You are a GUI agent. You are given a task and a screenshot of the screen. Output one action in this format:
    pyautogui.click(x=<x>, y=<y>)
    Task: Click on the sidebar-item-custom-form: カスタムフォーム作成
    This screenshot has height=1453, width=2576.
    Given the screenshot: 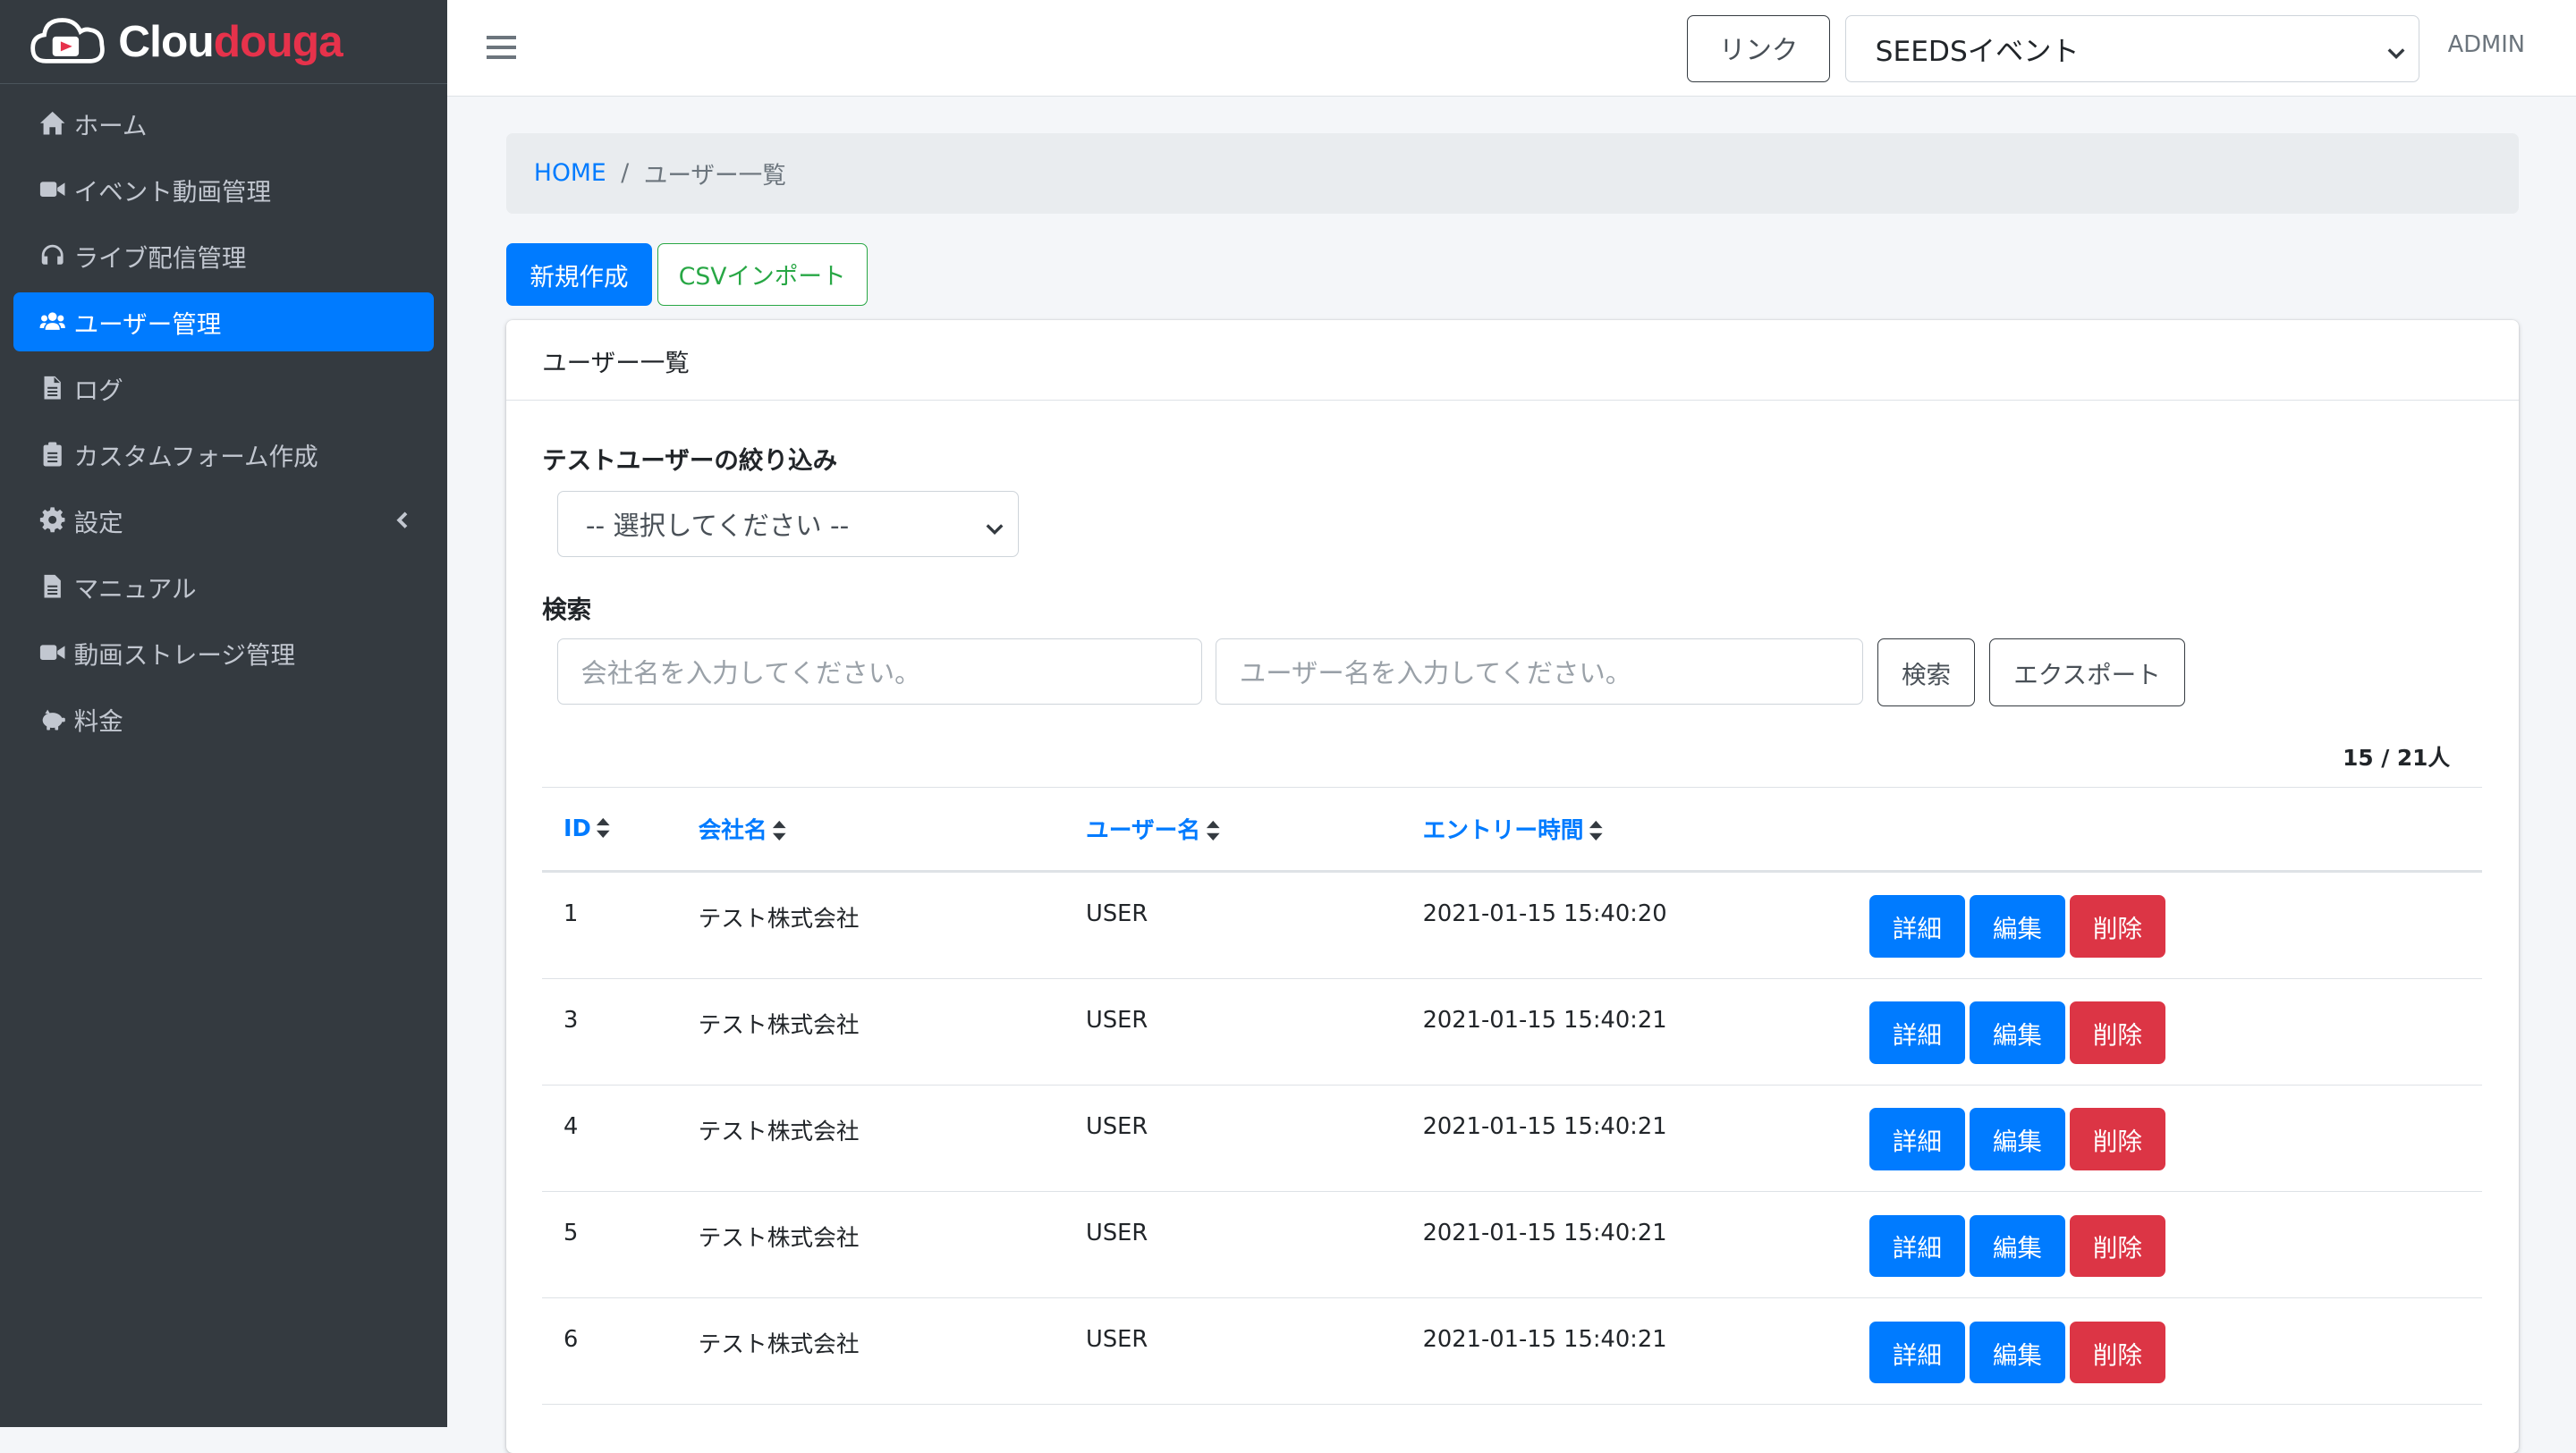 What is the action you would take?
    pyautogui.click(x=223, y=454)
    